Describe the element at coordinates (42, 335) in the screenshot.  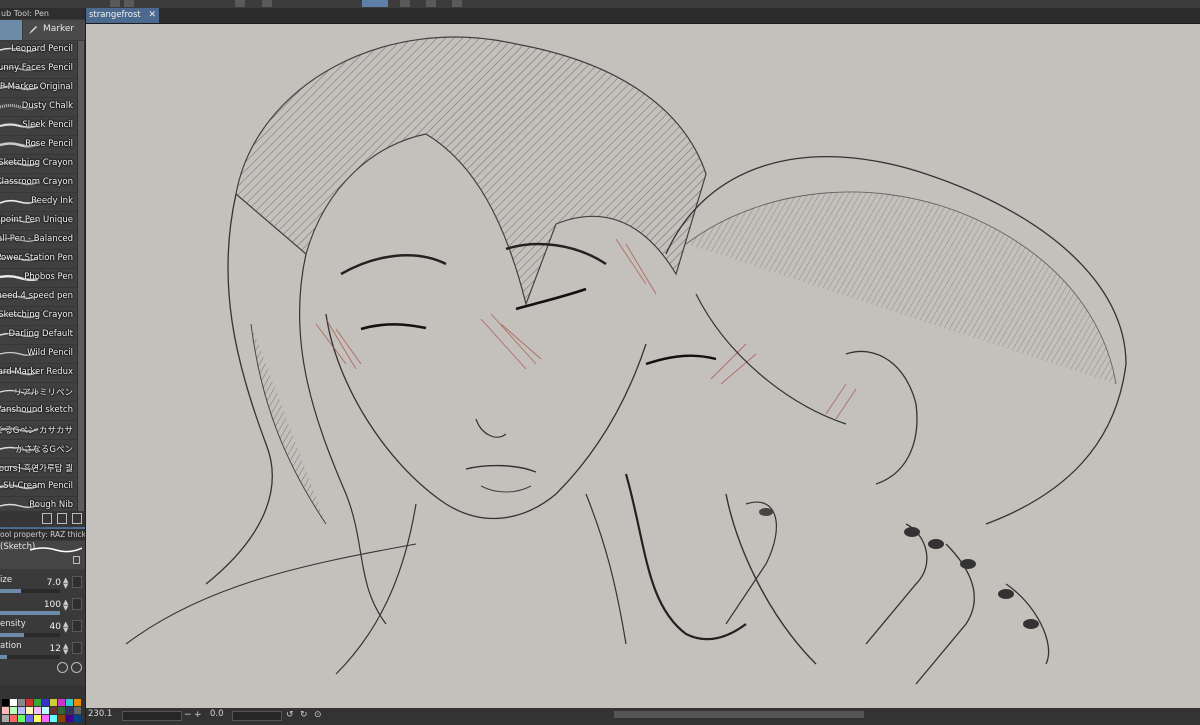
I see `brush-item: Darling Default` at that location.